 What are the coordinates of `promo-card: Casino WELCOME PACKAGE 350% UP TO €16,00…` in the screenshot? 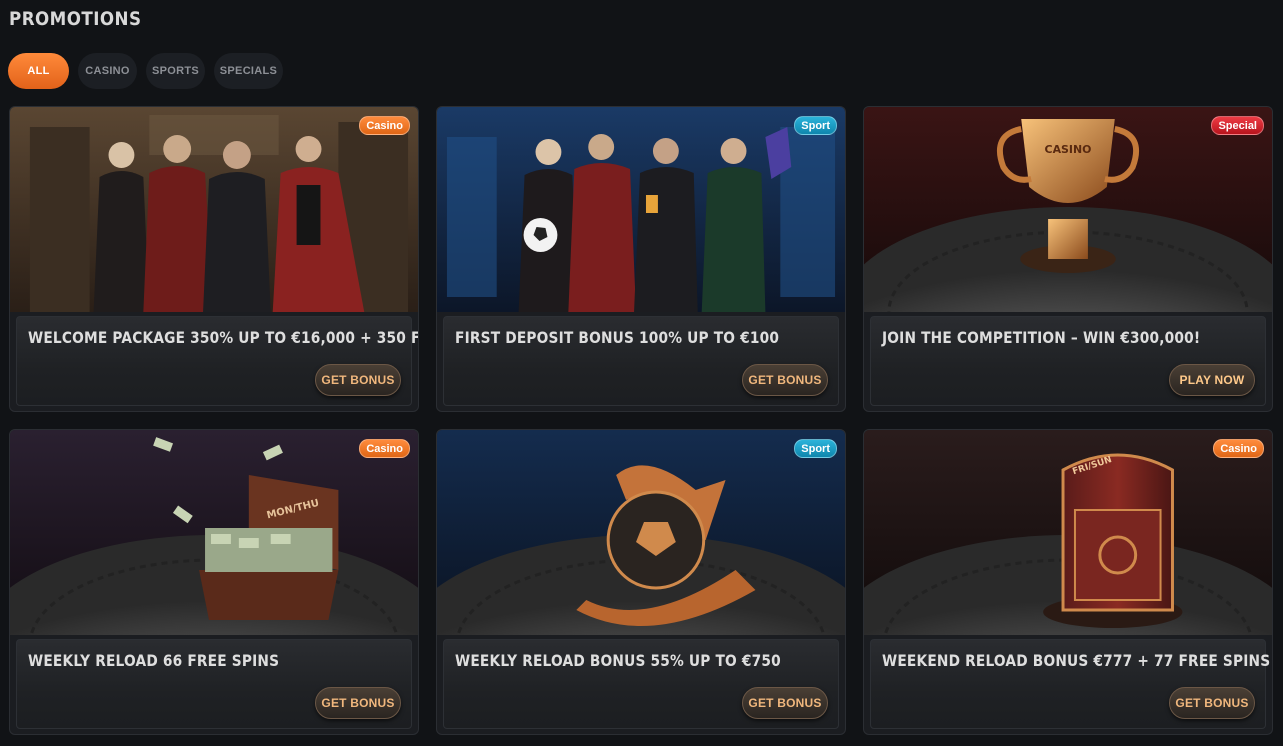 It's located at (214, 259).